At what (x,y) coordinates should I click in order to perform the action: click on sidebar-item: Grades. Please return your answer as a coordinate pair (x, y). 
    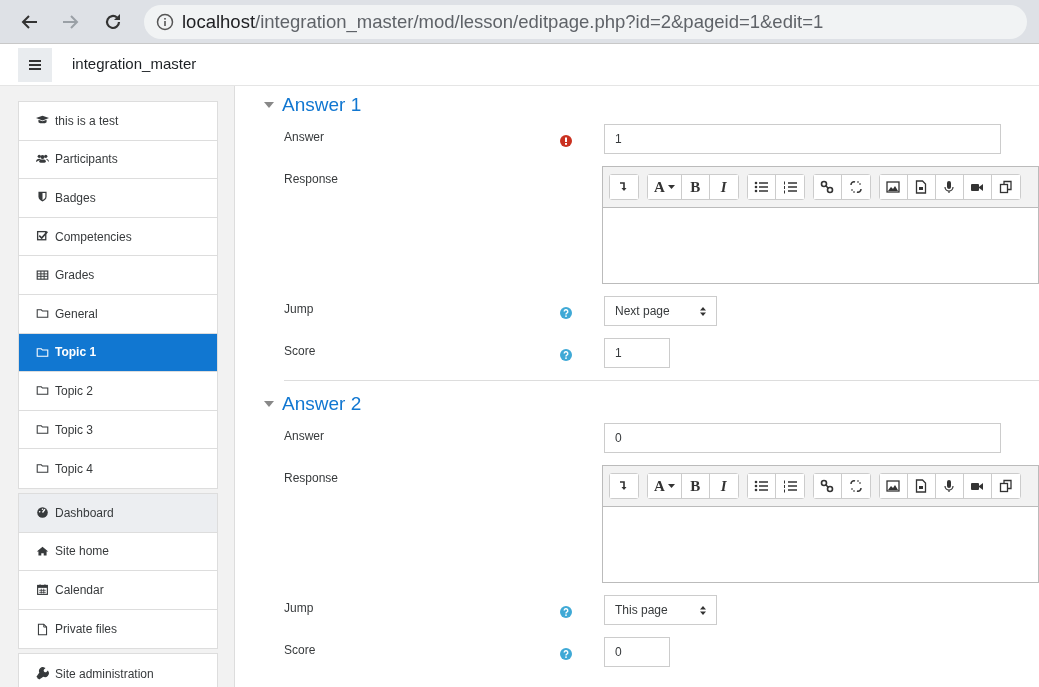
    Looking at the image, I should click on (118, 275).